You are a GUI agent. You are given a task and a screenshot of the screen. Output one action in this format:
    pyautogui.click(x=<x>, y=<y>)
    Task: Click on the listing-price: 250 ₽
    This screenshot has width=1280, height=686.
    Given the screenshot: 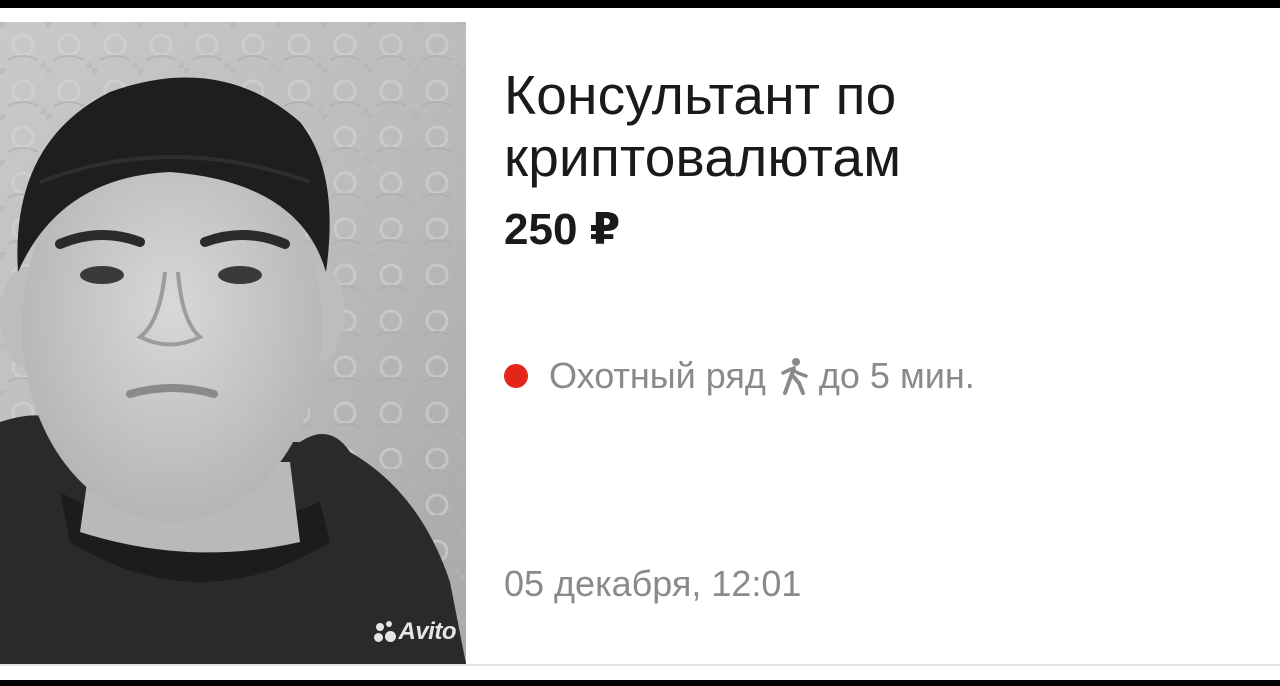 What is the action you would take?
    pyautogui.click(x=562, y=229)
    